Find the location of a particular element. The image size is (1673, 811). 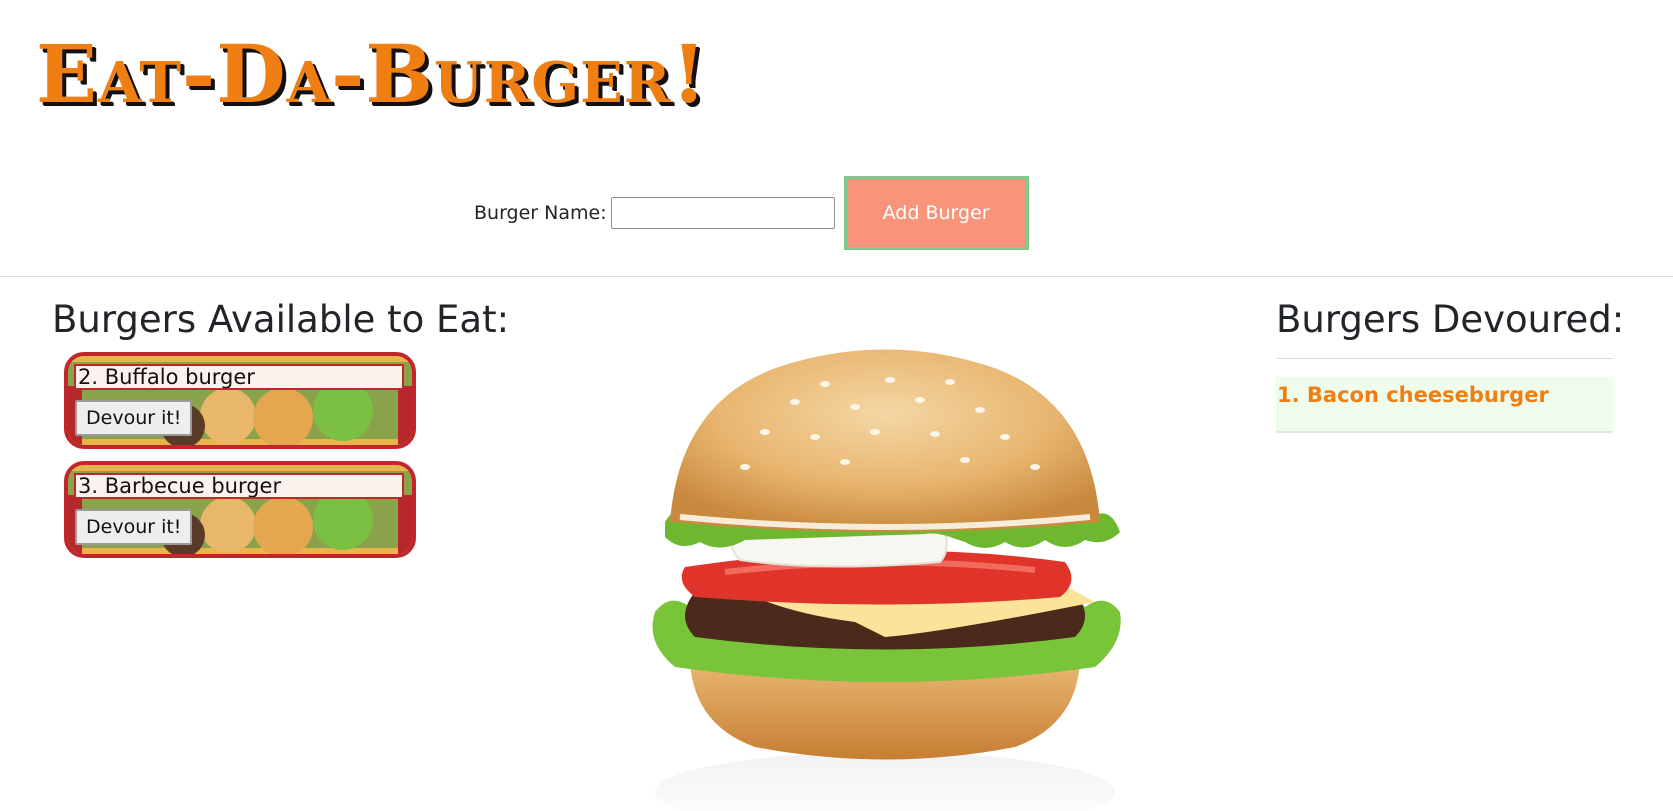

devoured-list: 1. Bacon cheeseburger is located at coordinates (1444, 405).